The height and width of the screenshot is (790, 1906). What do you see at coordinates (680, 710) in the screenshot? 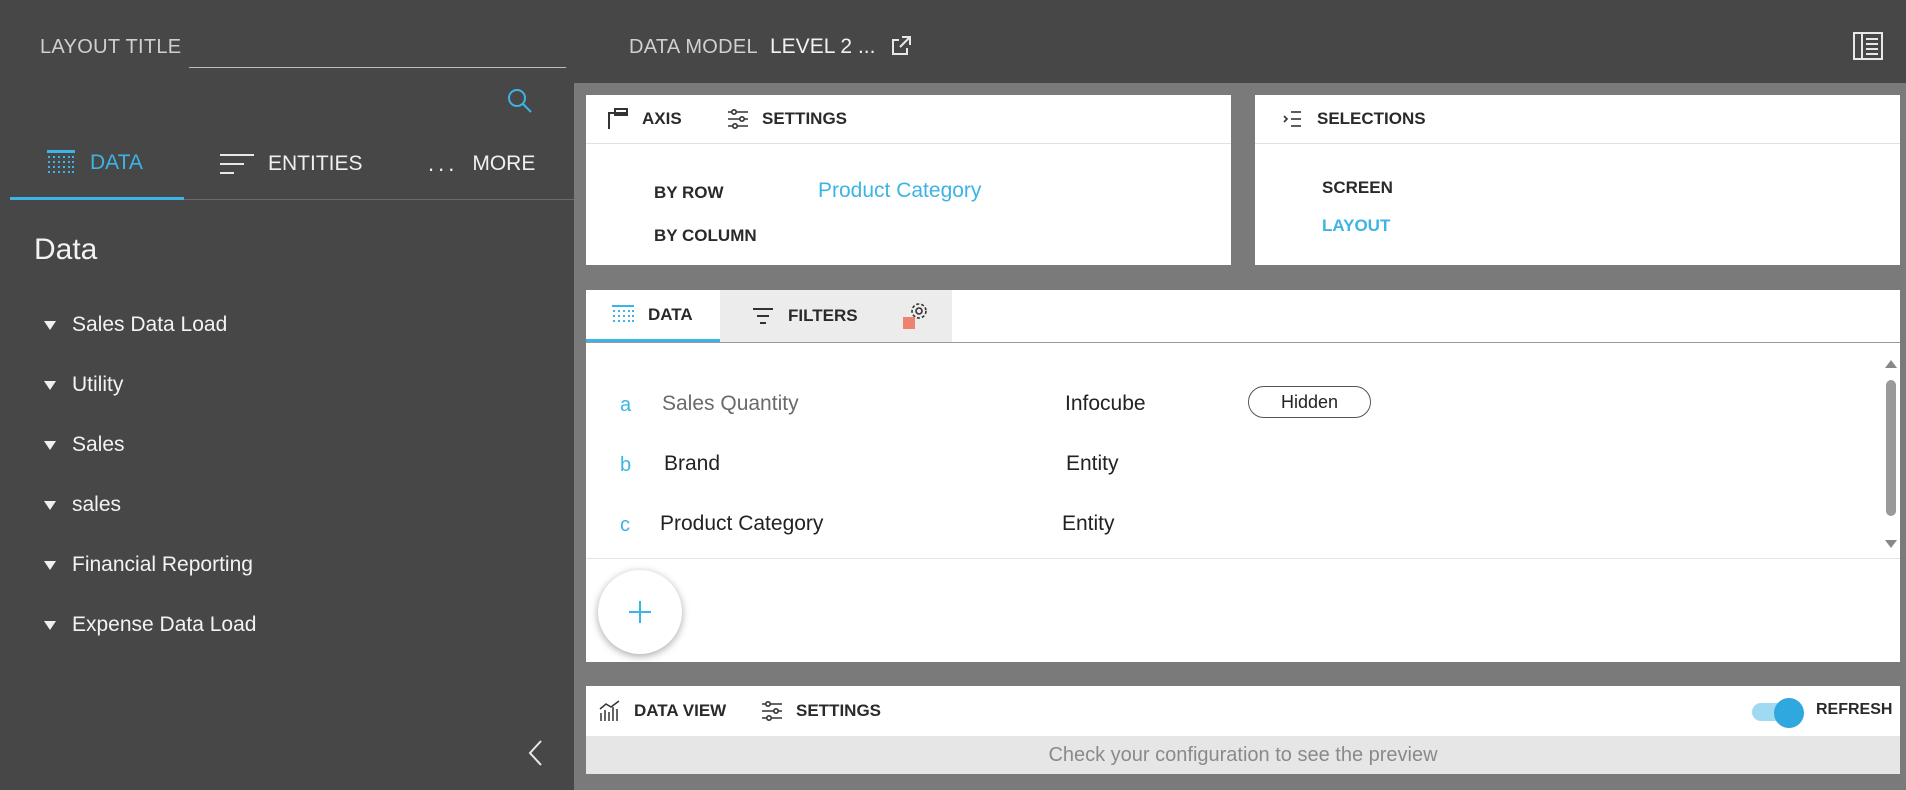
I see `data-view-label: DATA VIEW` at bounding box center [680, 710].